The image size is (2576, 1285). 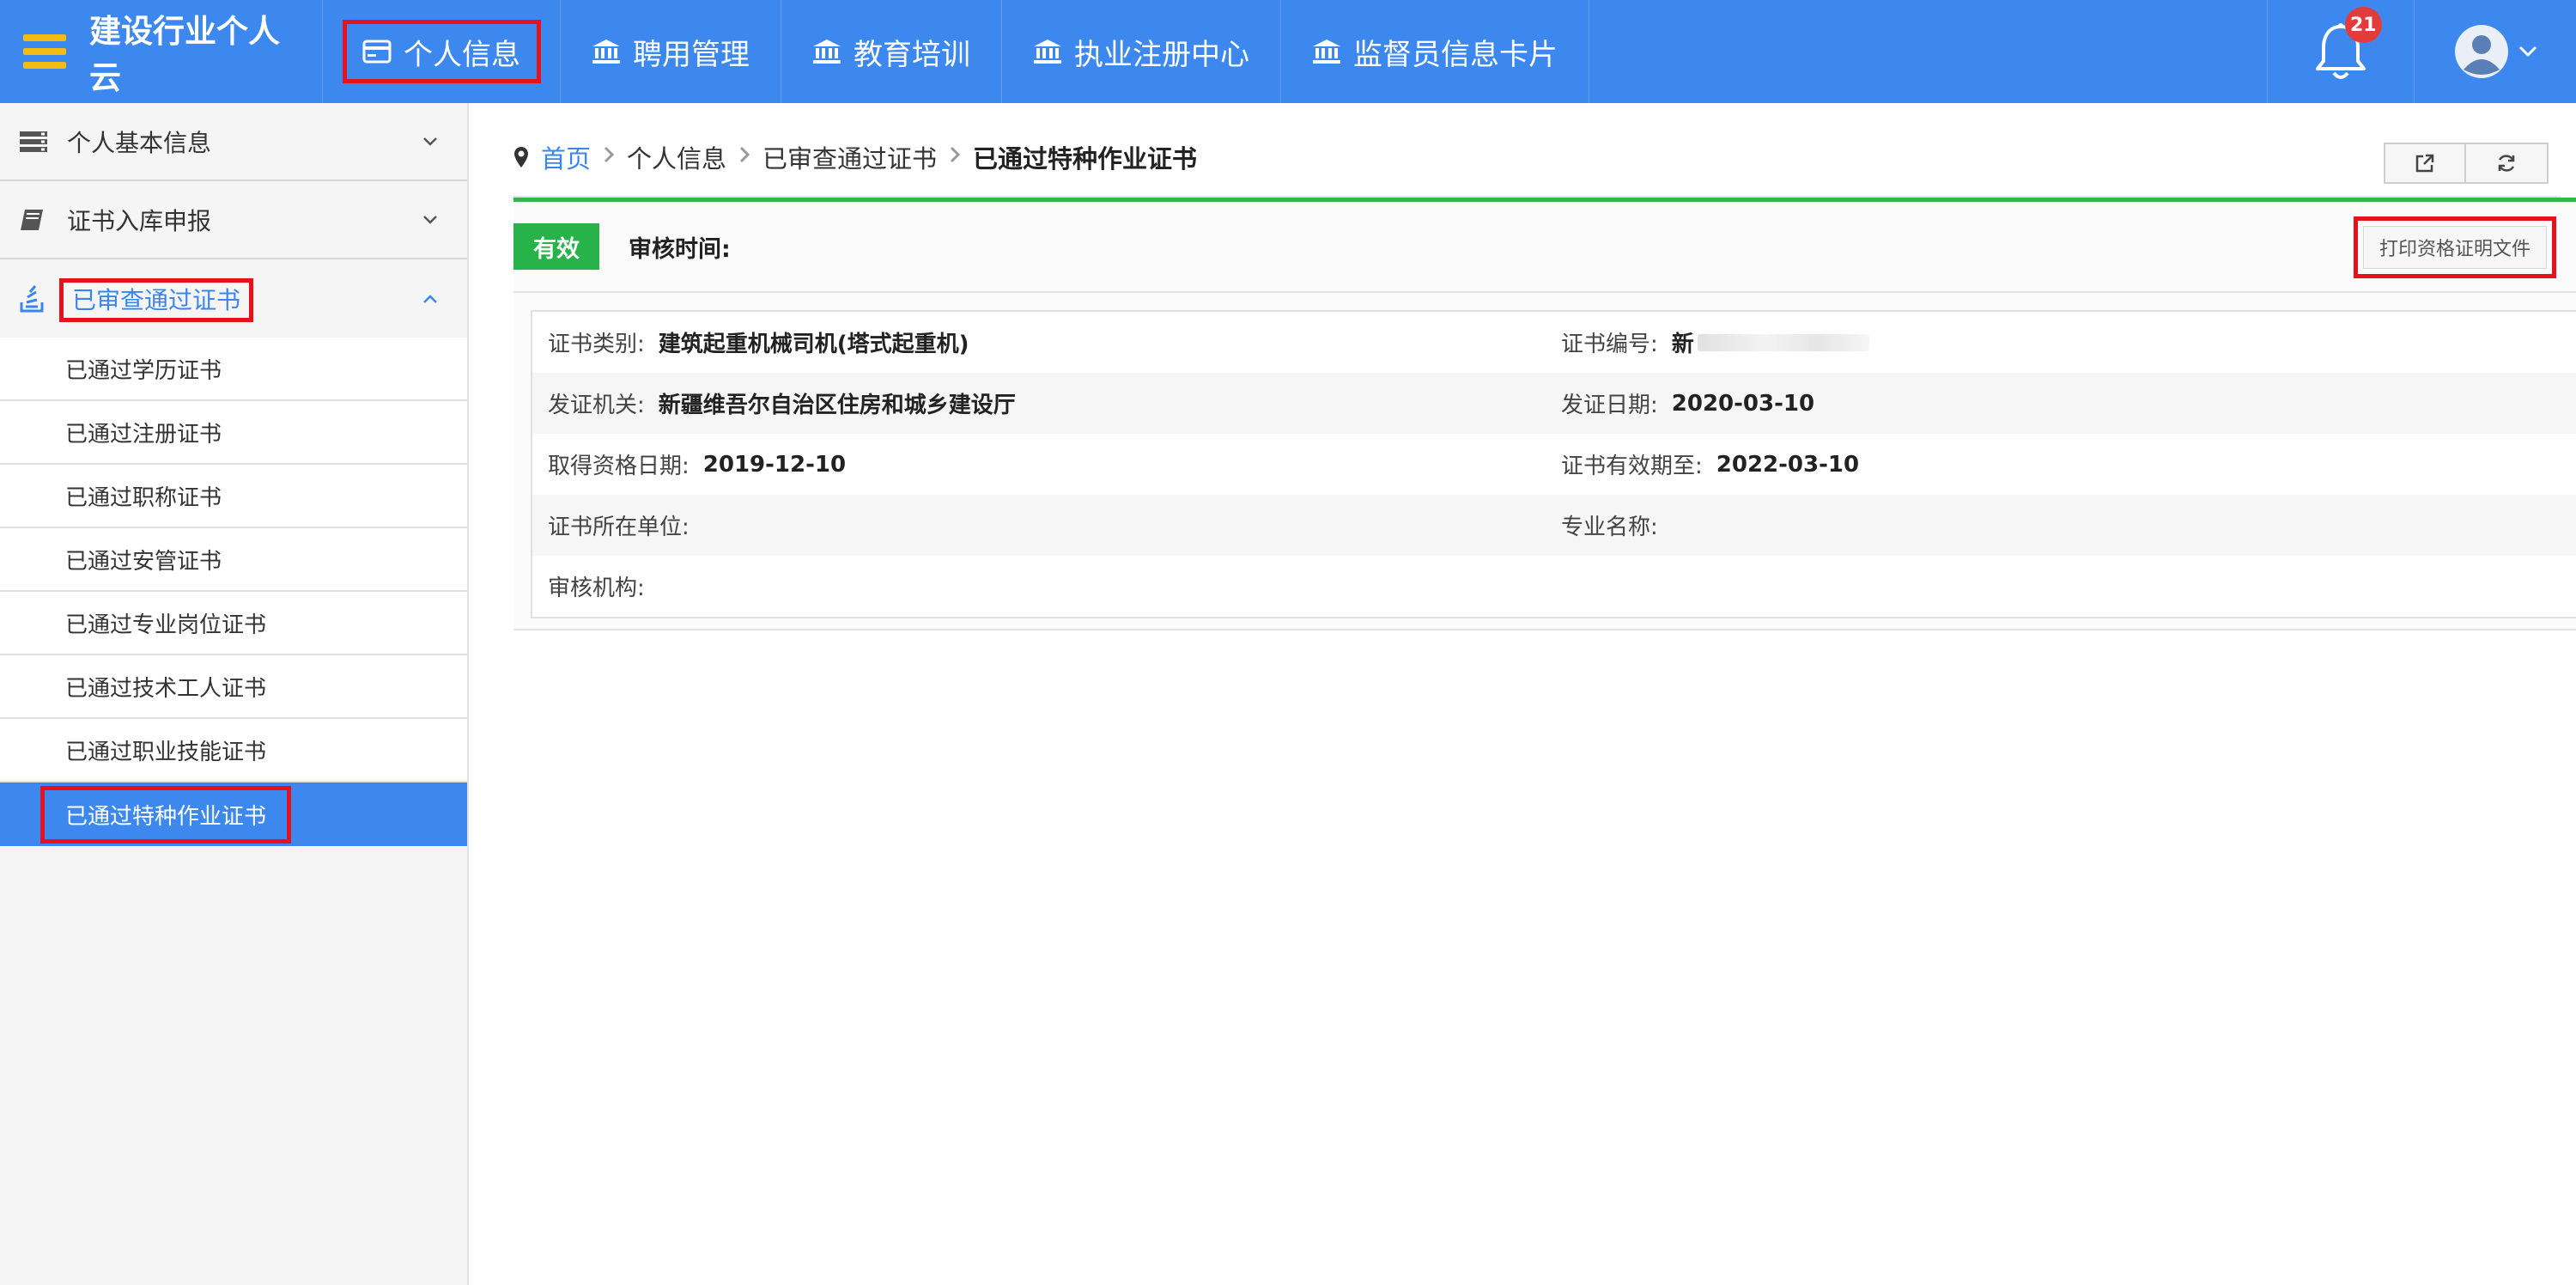 I want to click on cert-category-label: 证书类别:, so click(x=596, y=345).